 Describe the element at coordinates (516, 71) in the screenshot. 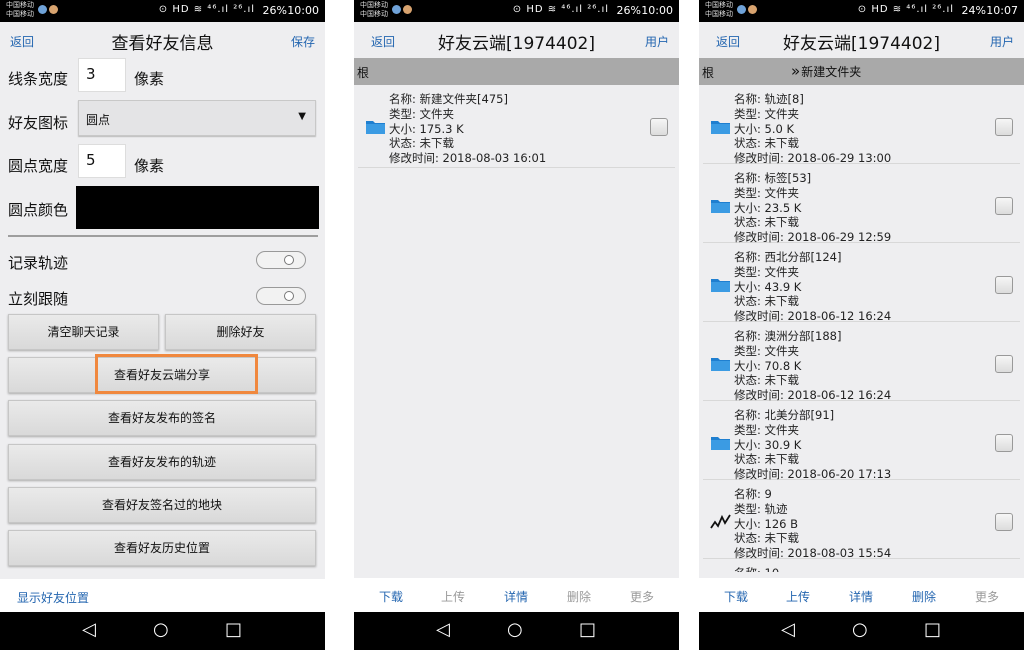

I see `breadcrumb: 根` at that location.